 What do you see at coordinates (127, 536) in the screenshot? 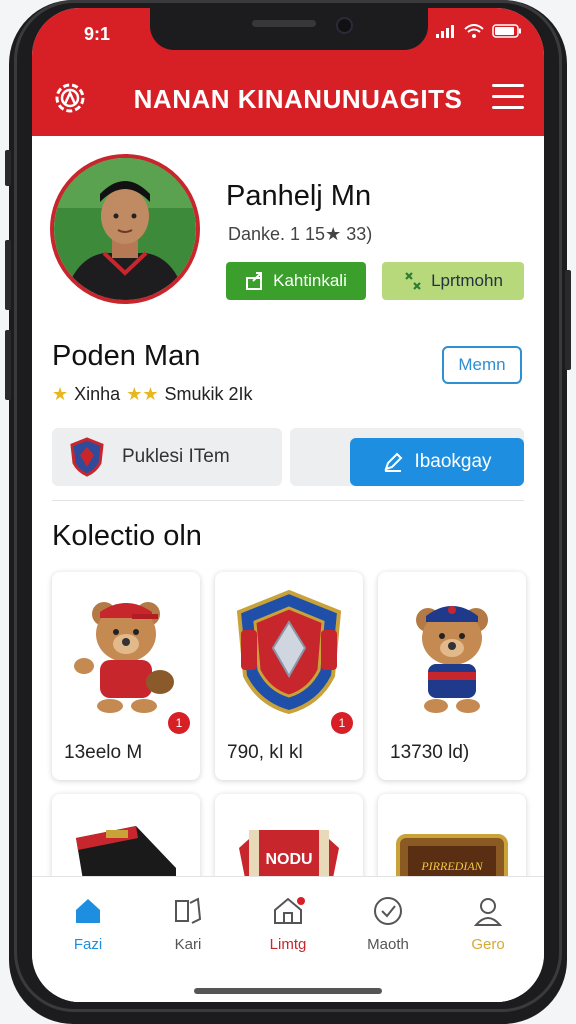
I see `collection-title: Kolectio oln` at bounding box center [127, 536].